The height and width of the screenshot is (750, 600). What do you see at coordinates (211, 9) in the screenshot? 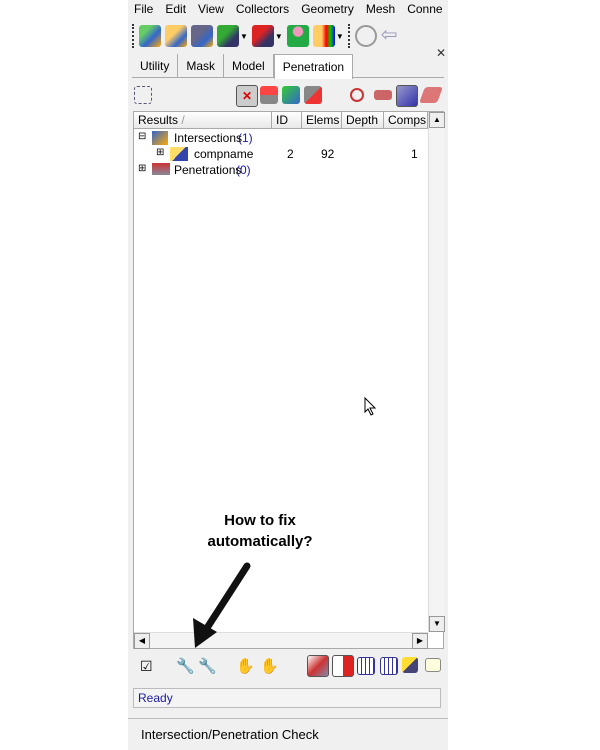
I see `menu-view: View` at bounding box center [211, 9].